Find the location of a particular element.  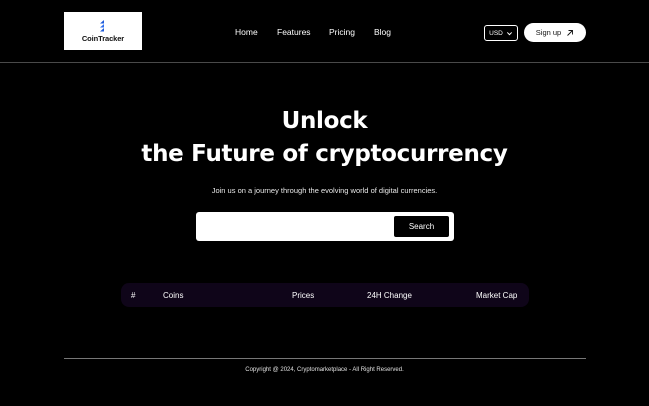

column-header-rank: # is located at coordinates (133, 295).